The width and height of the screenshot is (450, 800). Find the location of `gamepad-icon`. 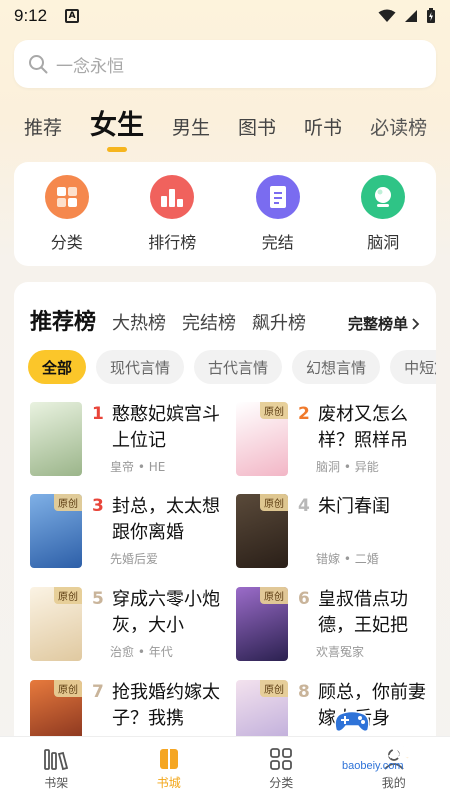

gamepad-icon is located at coordinates (352, 721).